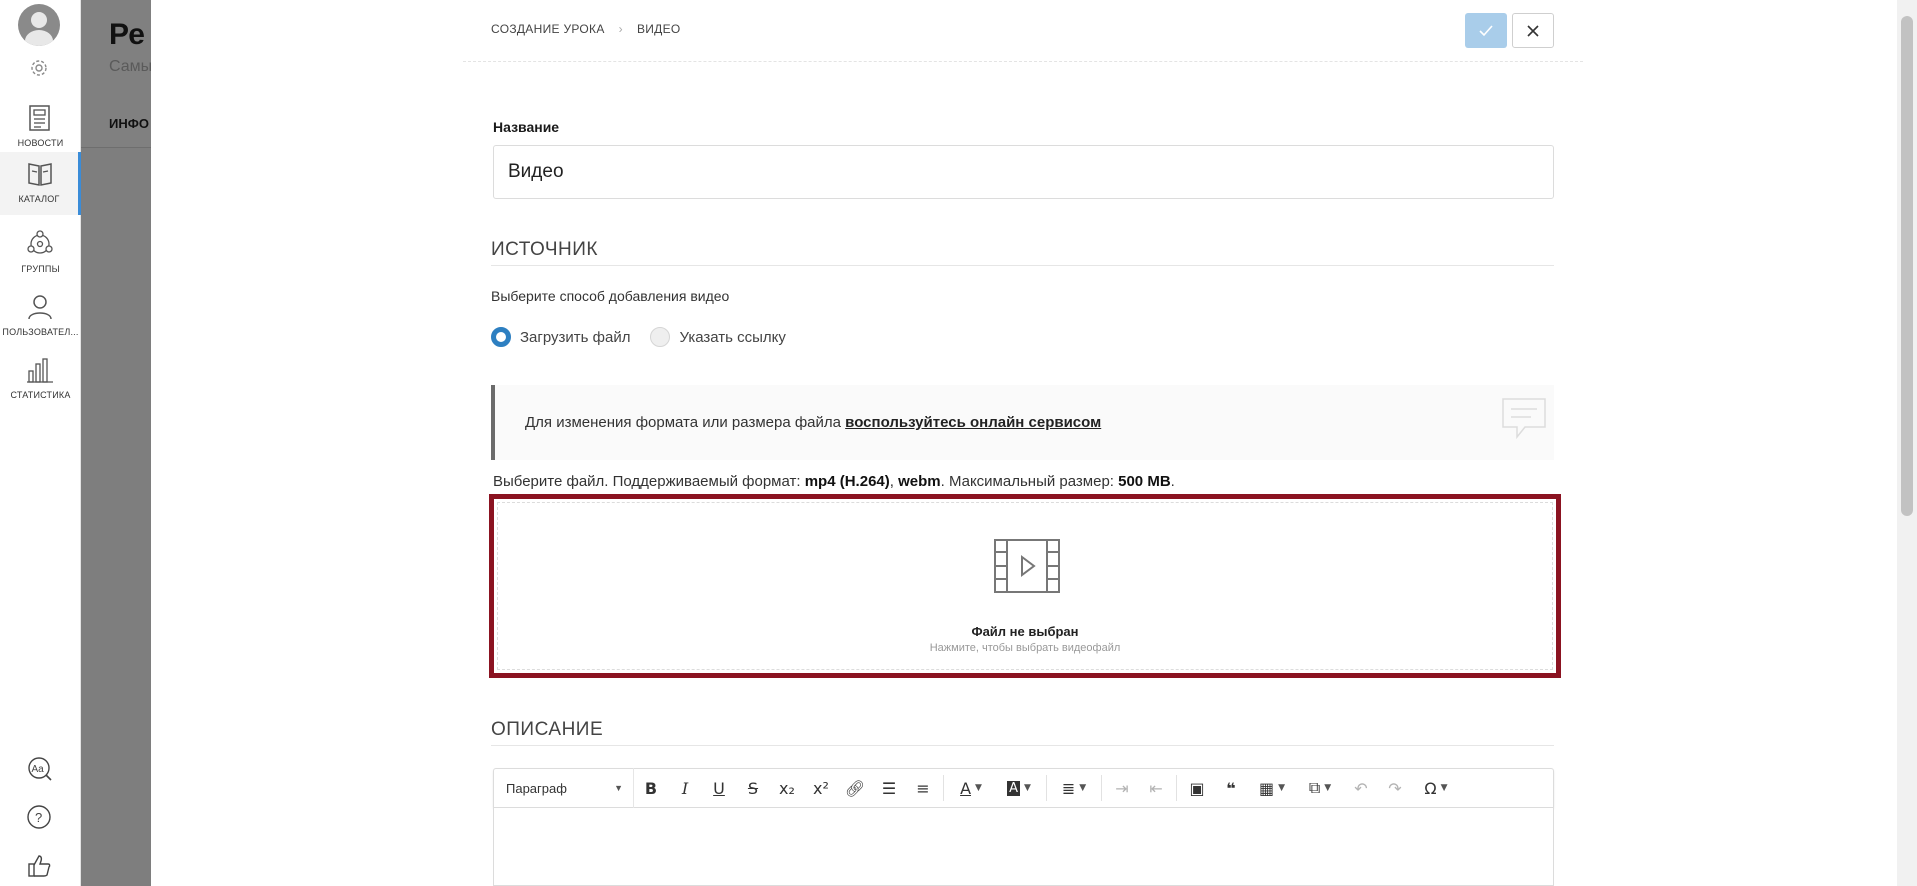 The height and width of the screenshot is (886, 1917). Describe the element at coordinates (116, 443) in the screenshot. I see `background-page: Ре Самы ИНФО` at that location.